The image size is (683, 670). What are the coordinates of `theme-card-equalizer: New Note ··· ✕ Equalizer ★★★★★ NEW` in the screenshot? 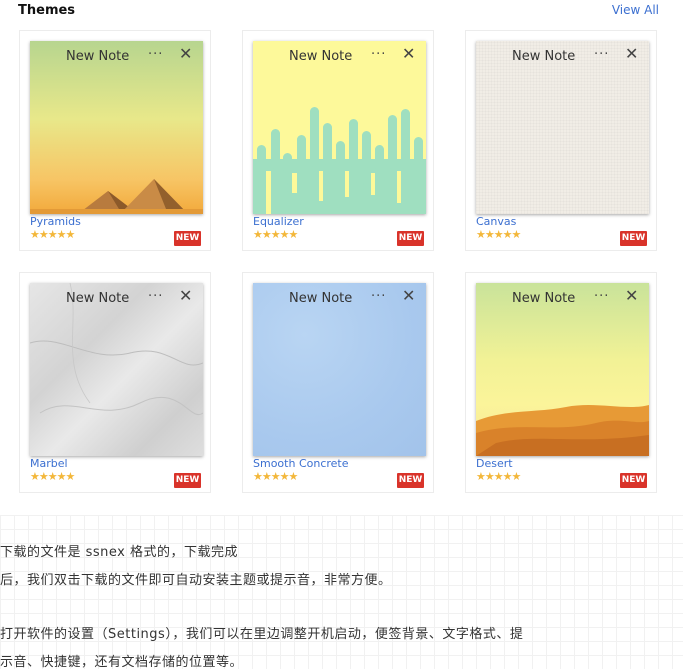 It's located at (338, 140).